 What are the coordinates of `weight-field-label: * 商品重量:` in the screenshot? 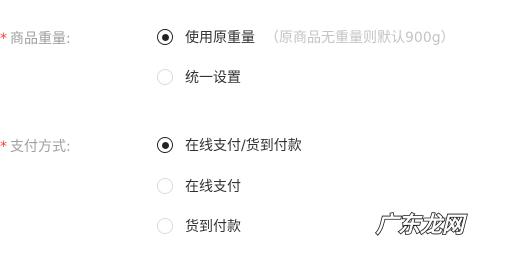 It's located at (35, 38).